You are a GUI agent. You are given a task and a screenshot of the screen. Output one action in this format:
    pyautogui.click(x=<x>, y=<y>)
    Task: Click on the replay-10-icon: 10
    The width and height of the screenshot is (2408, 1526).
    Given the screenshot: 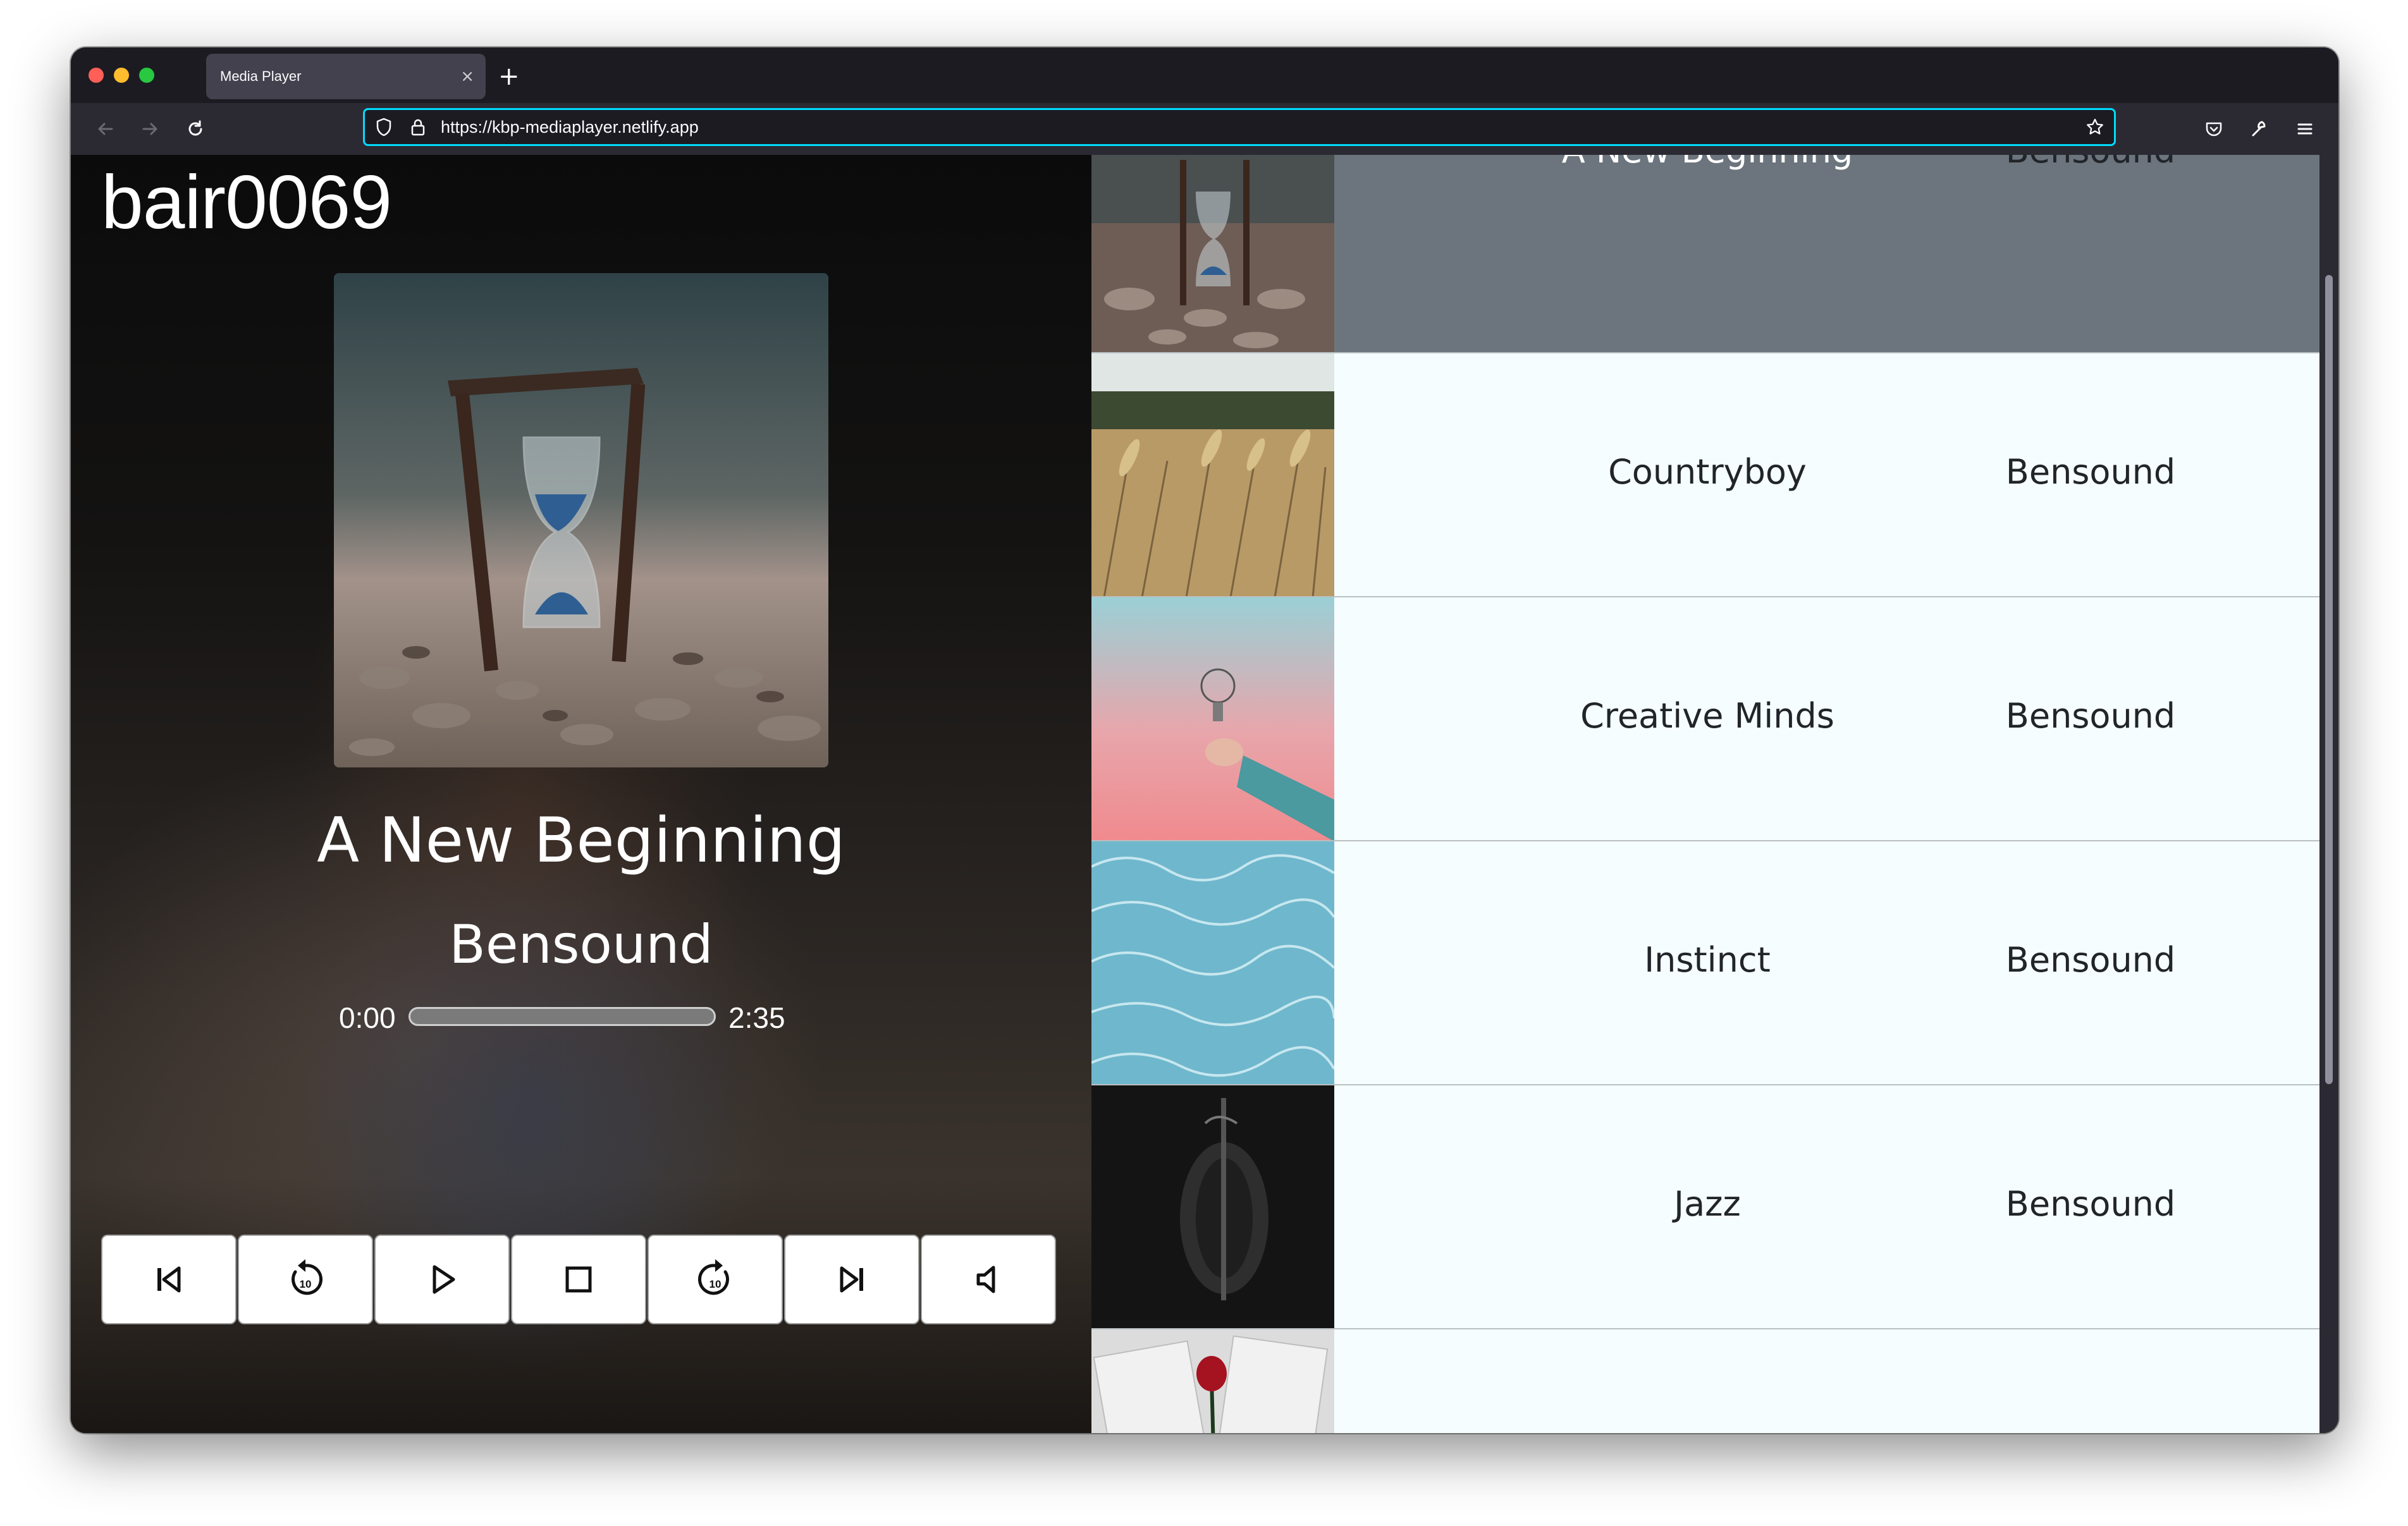 What is the action you would take?
    pyautogui.click(x=307, y=1277)
    